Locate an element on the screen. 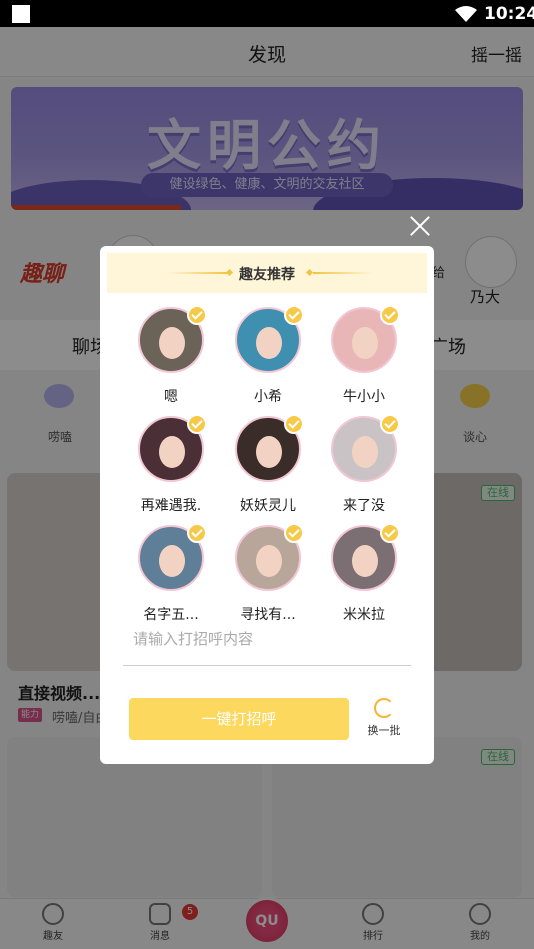 The height and width of the screenshot is (949, 534). status-bar: 10:24 is located at coordinates (267, 13).